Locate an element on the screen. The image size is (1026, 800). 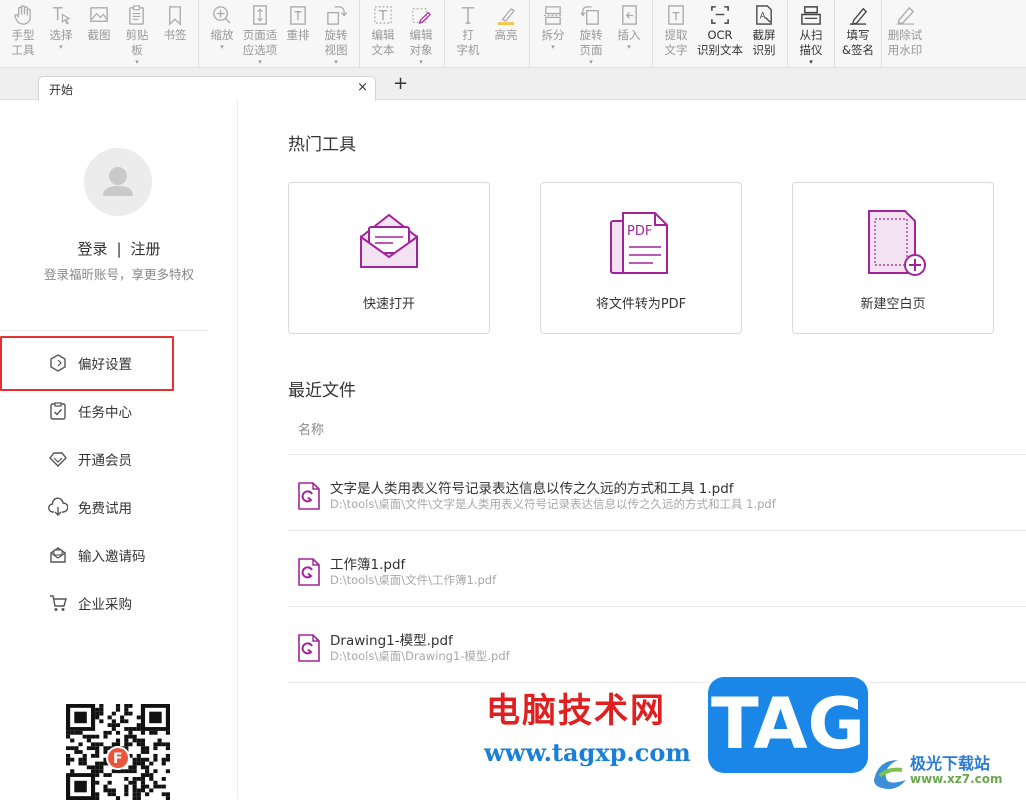
extract-text-button: 提取 文字 is located at coordinates (676, 33).